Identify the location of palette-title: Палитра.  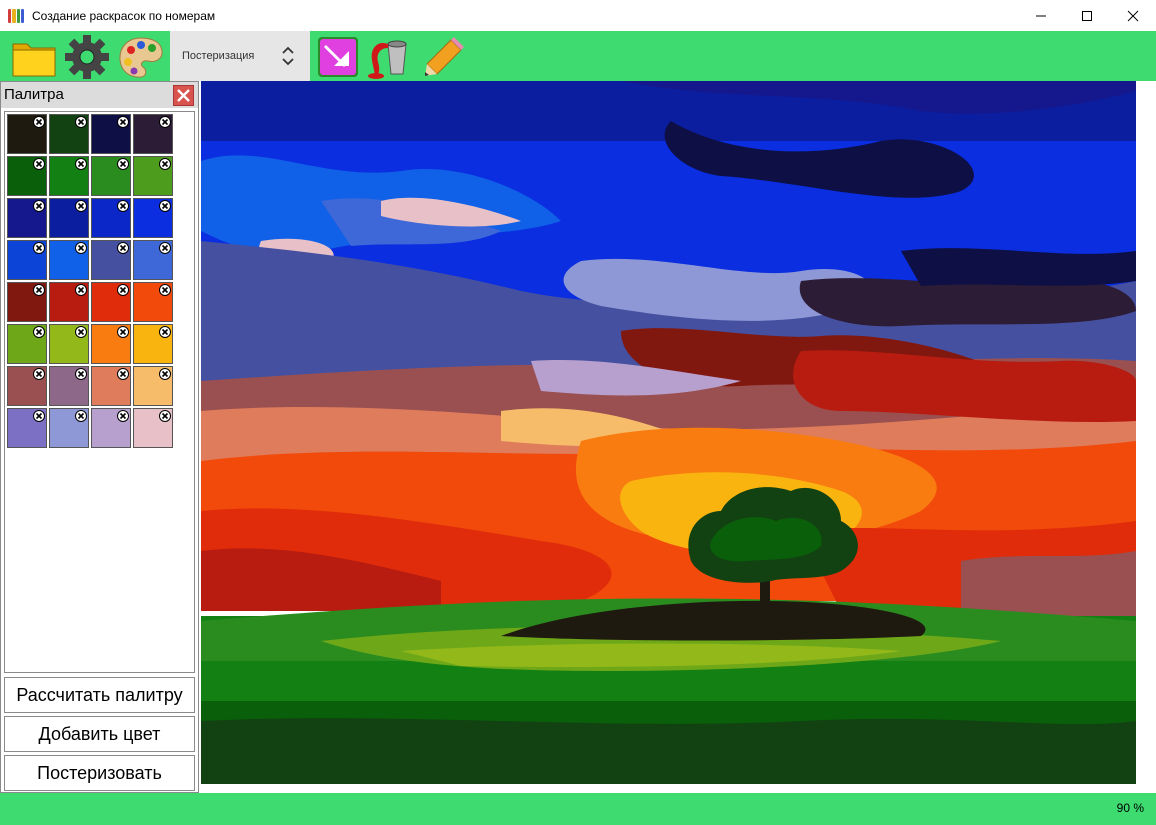
(34, 94).